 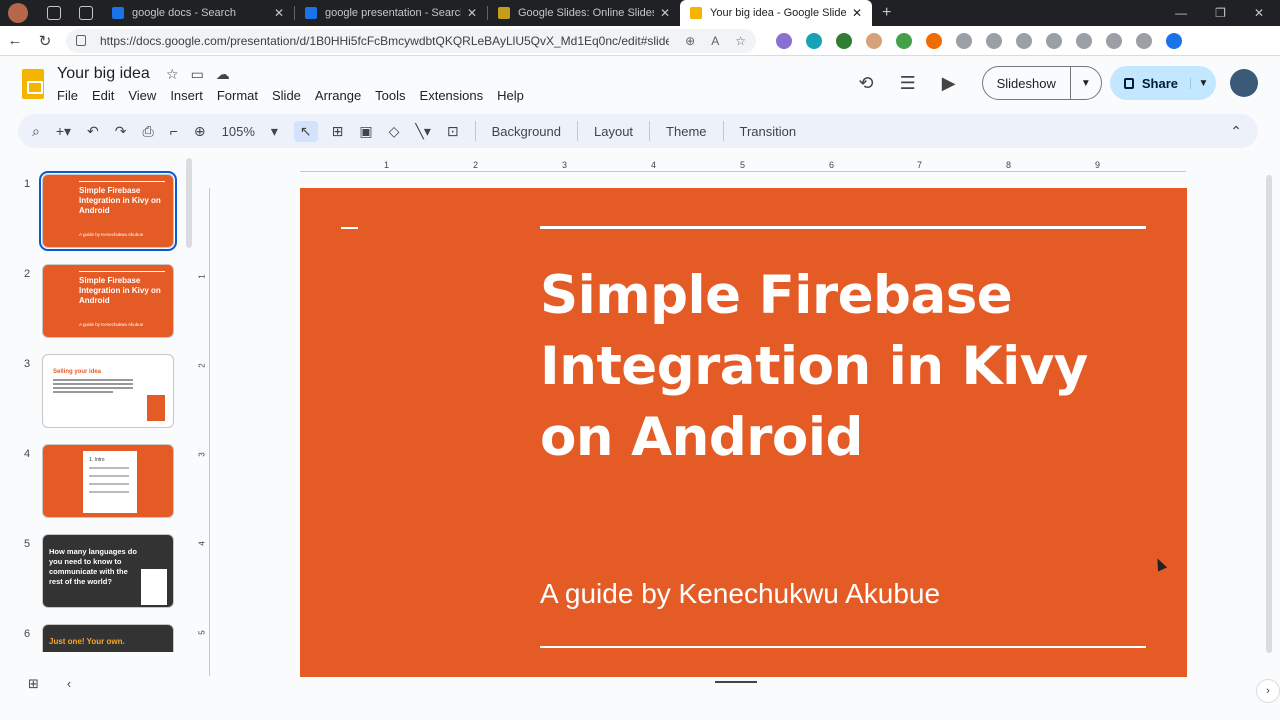 What do you see at coordinates (393, 95) in the screenshot?
I see `menu-tools: Tools` at bounding box center [393, 95].